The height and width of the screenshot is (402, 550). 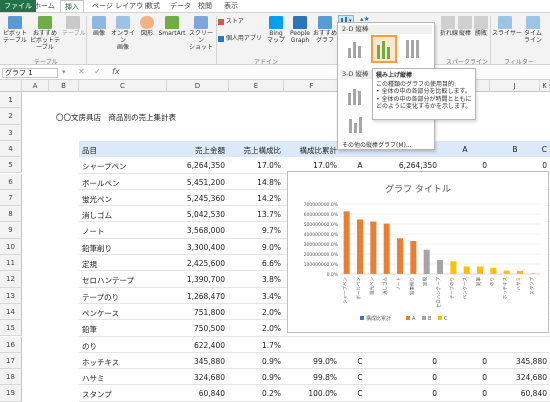 I want to click on cell-item: ノート, so click(x=93, y=231).